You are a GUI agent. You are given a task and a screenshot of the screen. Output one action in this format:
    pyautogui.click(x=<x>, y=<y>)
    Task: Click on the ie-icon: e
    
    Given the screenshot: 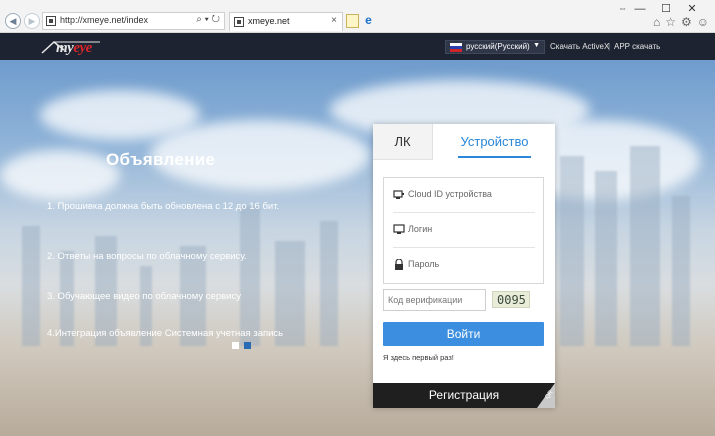 What is the action you would take?
    pyautogui.click(x=368, y=21)
    